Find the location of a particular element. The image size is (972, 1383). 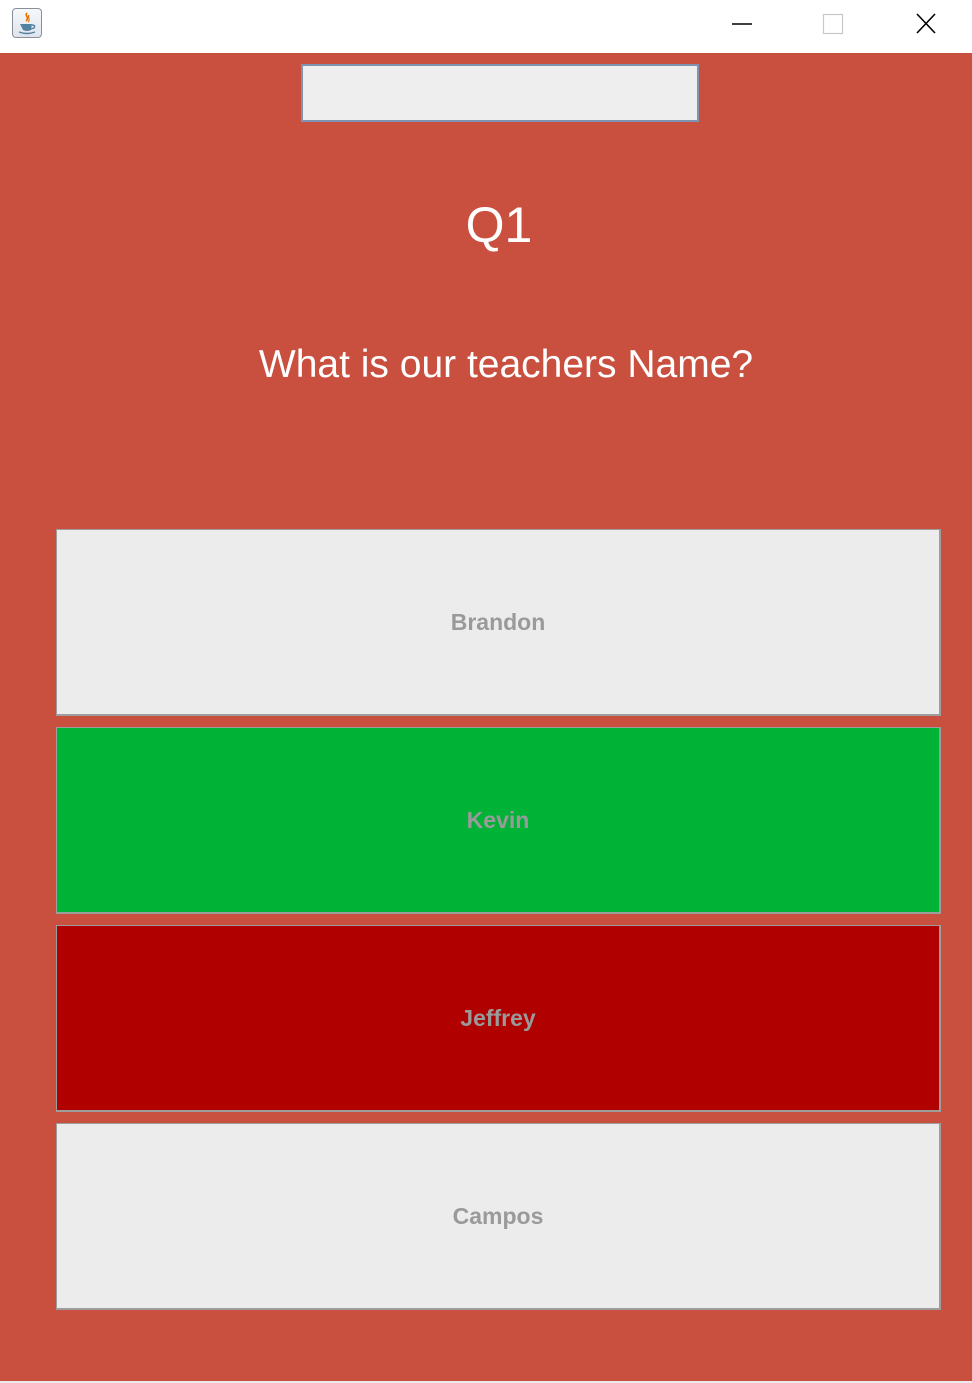

question-text: What is our teachers Name? is located at coordinates (506, 364).